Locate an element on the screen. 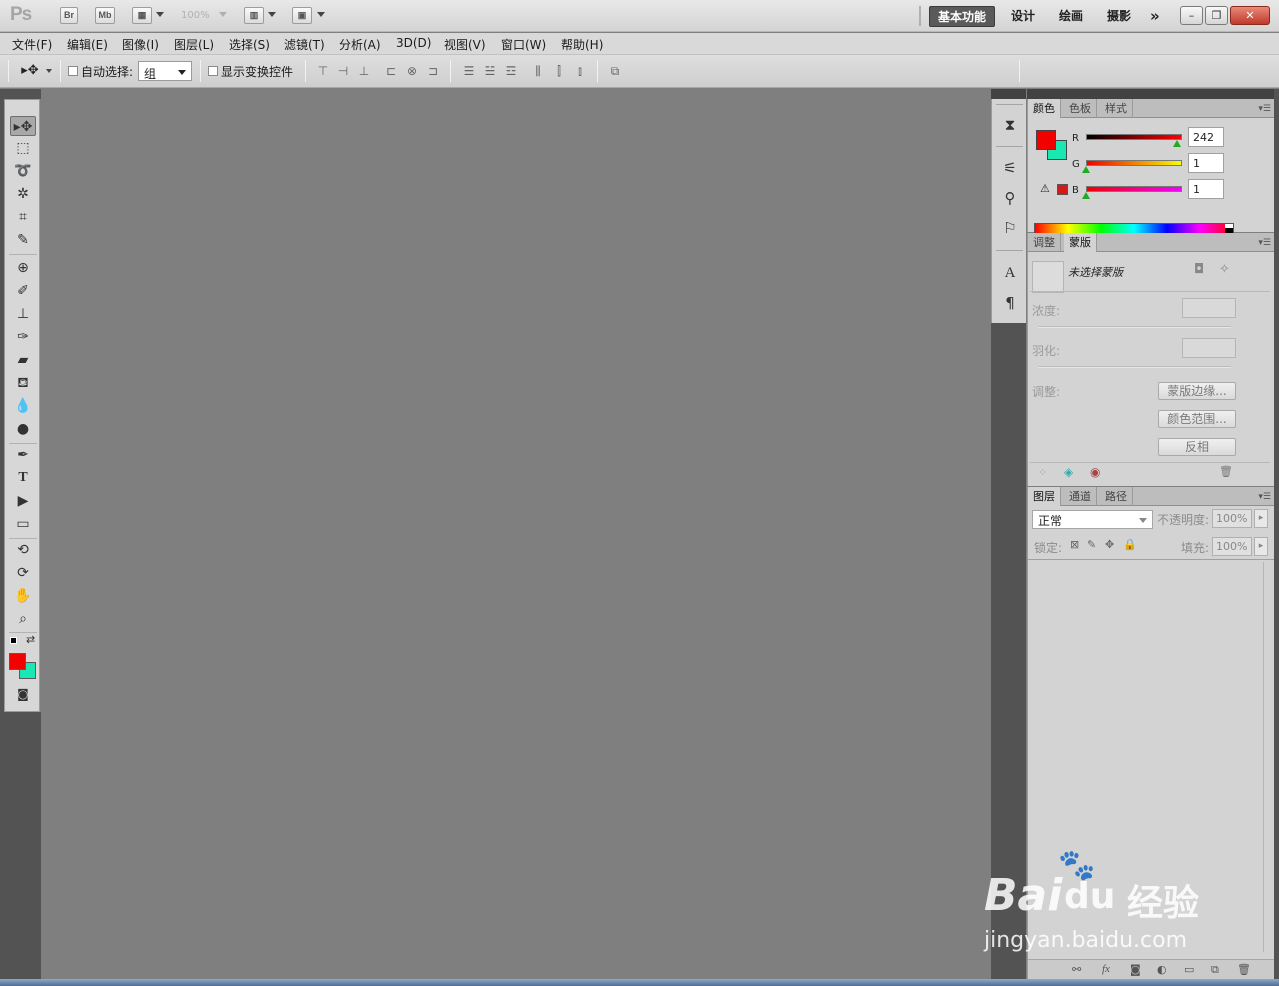 The height and width of the screenshot is (986, 1279). density-input is located at coordinates (1209, 308).